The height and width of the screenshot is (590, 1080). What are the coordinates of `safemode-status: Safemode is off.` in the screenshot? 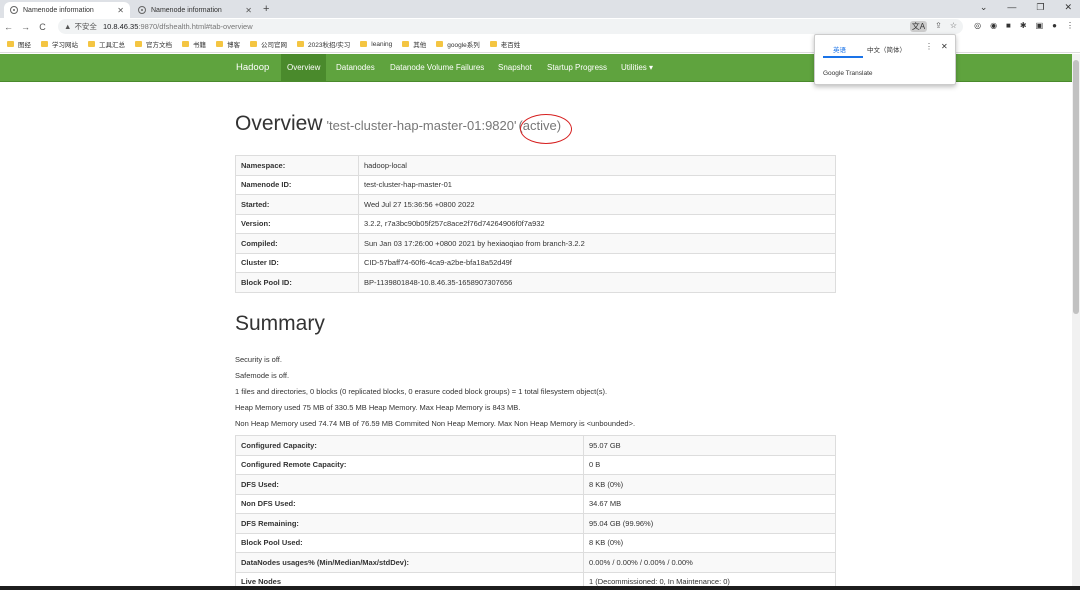 It's located at (262, 375).